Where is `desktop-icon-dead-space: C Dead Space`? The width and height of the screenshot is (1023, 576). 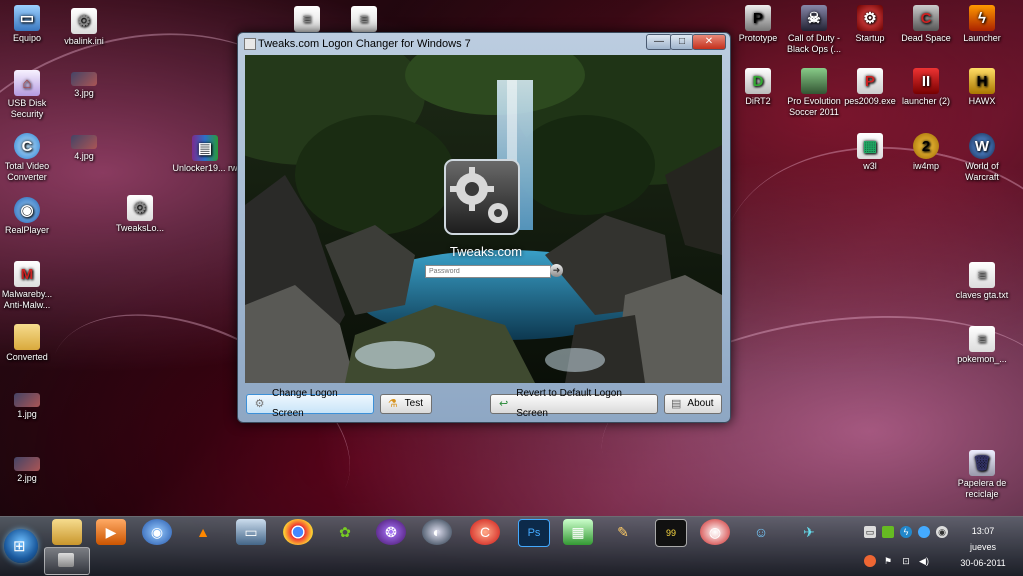 desktop-icon-dead-space: C Dead Space is located at coordinates (926, 24).